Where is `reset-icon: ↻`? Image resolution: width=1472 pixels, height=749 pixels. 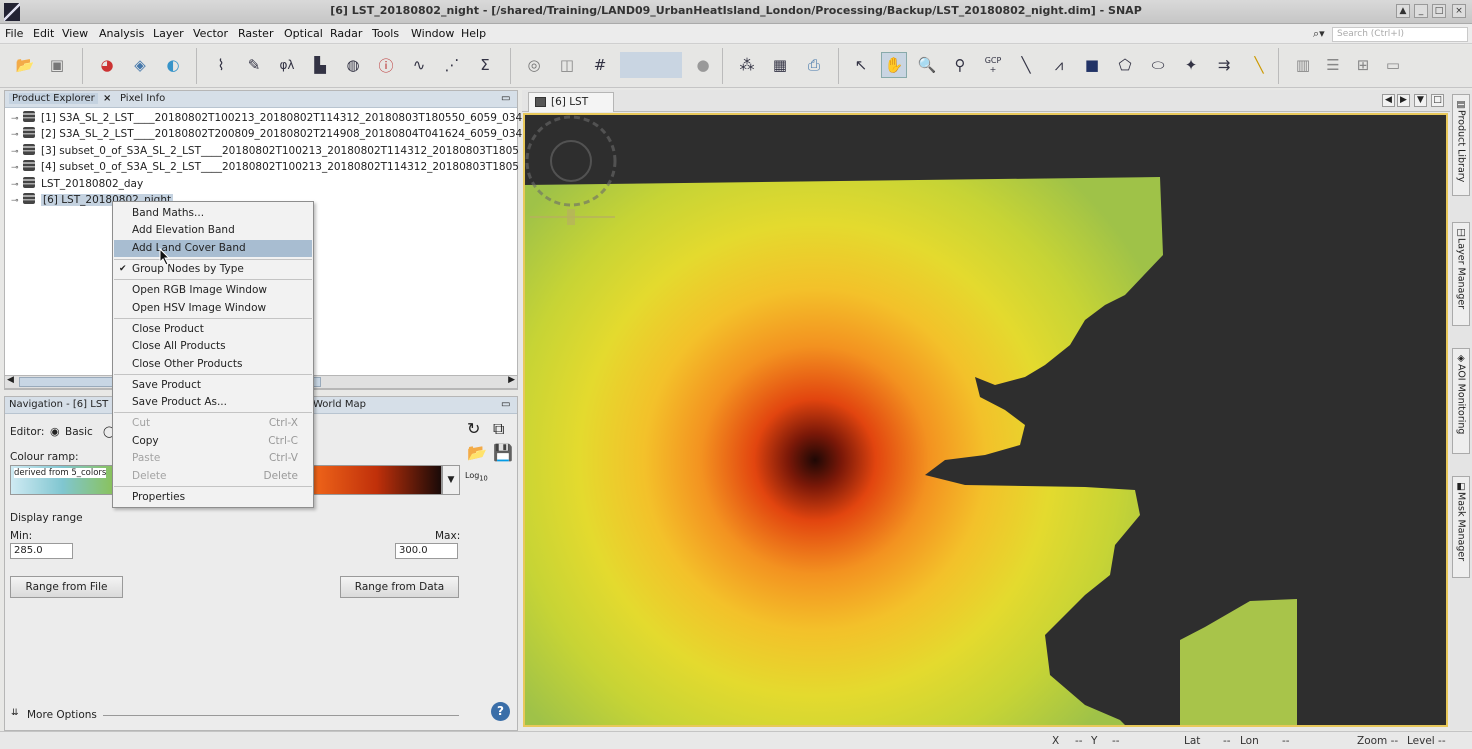
reset-icon: ↻ is located at coordinates (473, 428).